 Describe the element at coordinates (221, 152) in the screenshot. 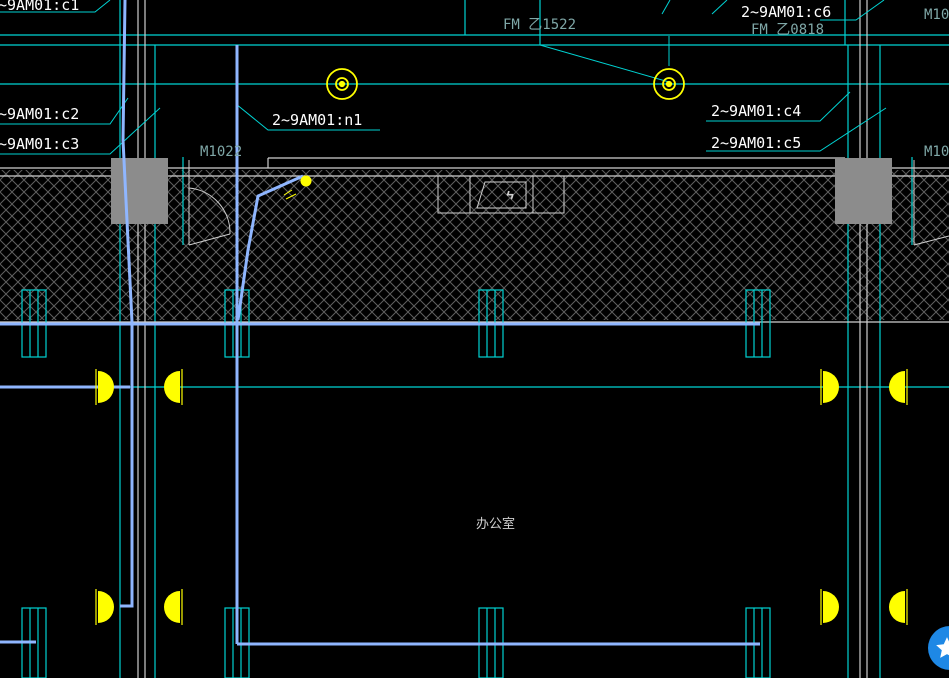

I see `door-label-m-left: M1022` at that location.